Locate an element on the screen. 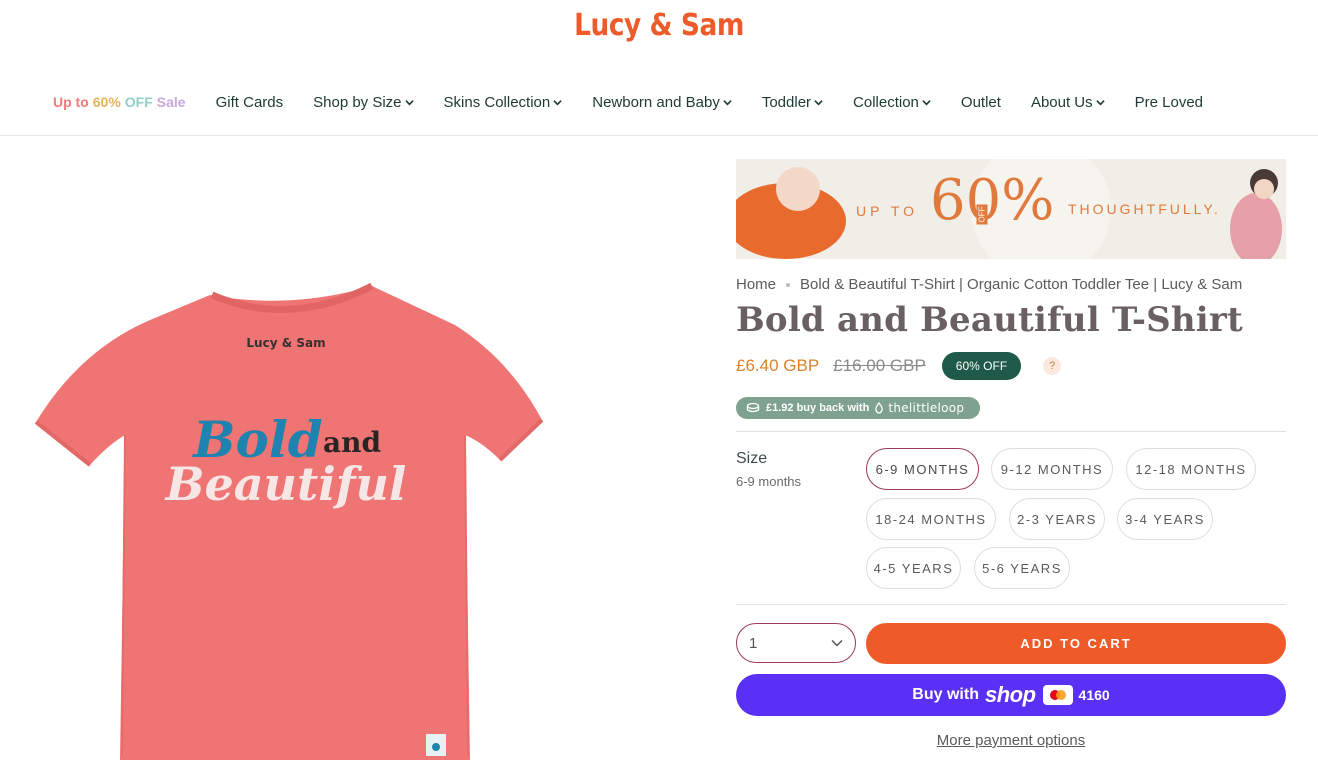 The width and height of the screenshot is (1318, 775). more-payment-options-link: More payment options is located at coordinates (1011, 740).